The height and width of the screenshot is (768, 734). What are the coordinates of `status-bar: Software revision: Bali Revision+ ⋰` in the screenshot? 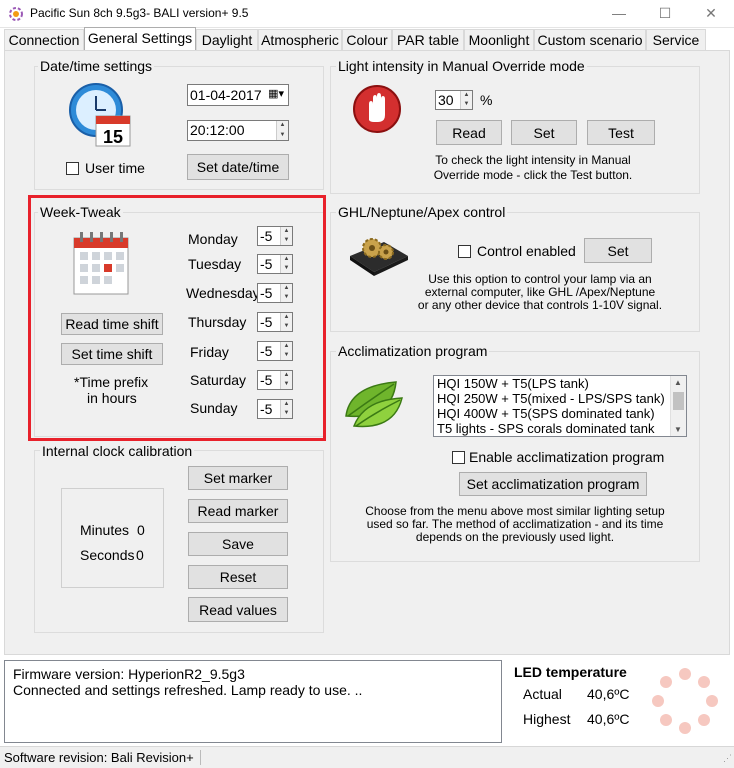 It's located at (367, 757).